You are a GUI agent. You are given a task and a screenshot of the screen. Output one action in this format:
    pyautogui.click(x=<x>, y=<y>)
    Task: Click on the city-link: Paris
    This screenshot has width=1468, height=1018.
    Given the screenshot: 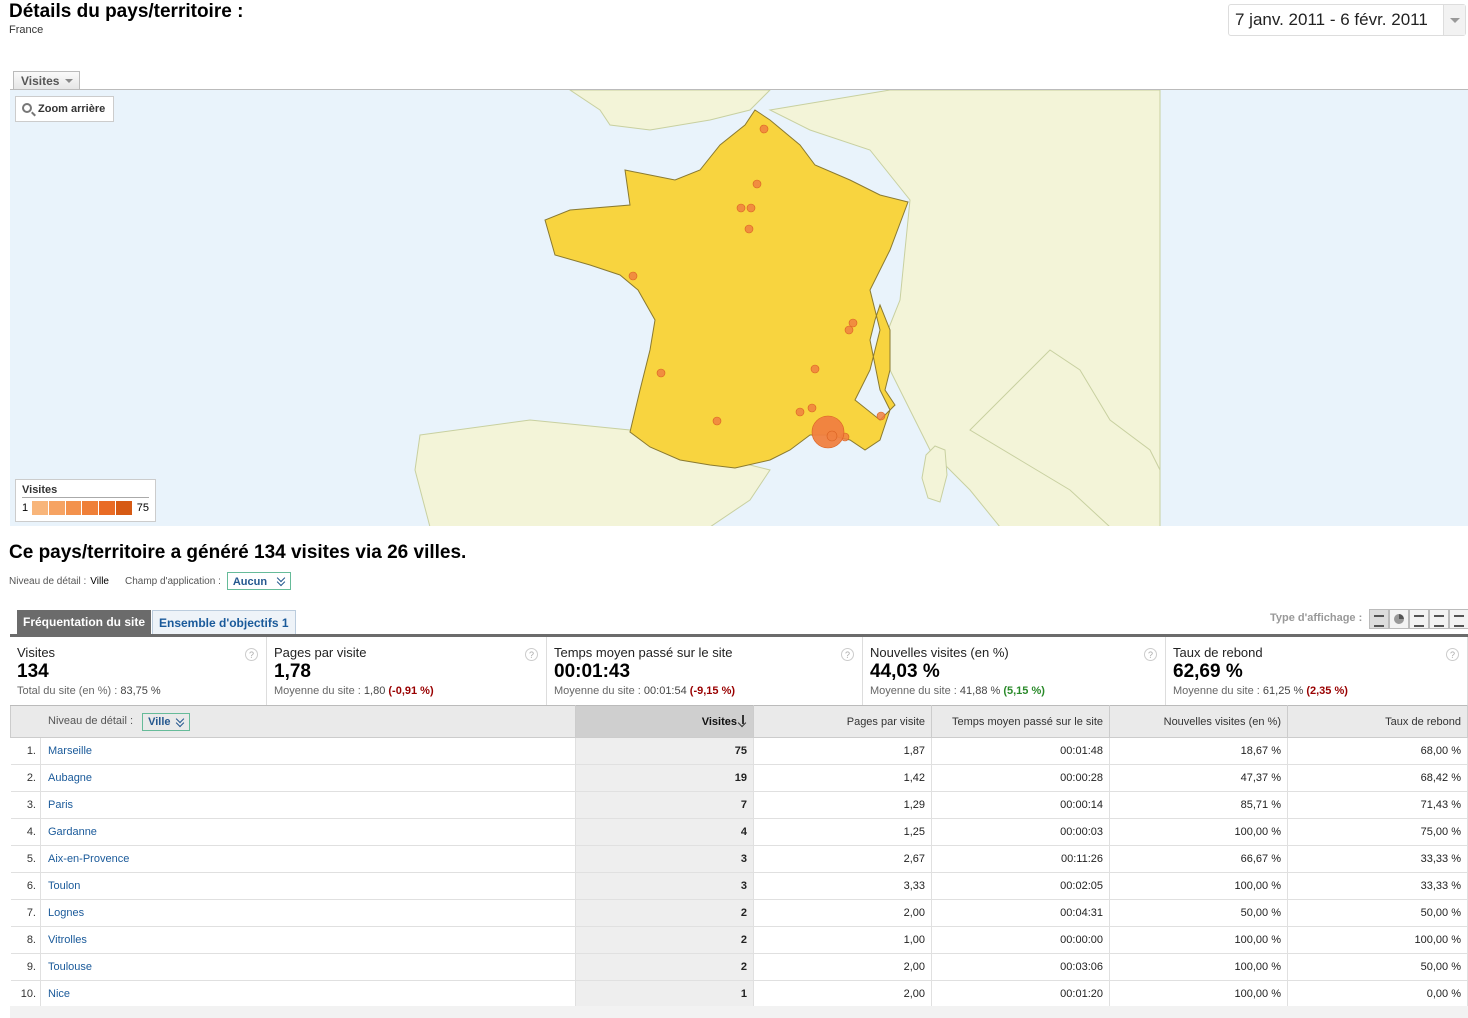 What is the action you would take?
    pyautogui.click(x=308, y=805)
    